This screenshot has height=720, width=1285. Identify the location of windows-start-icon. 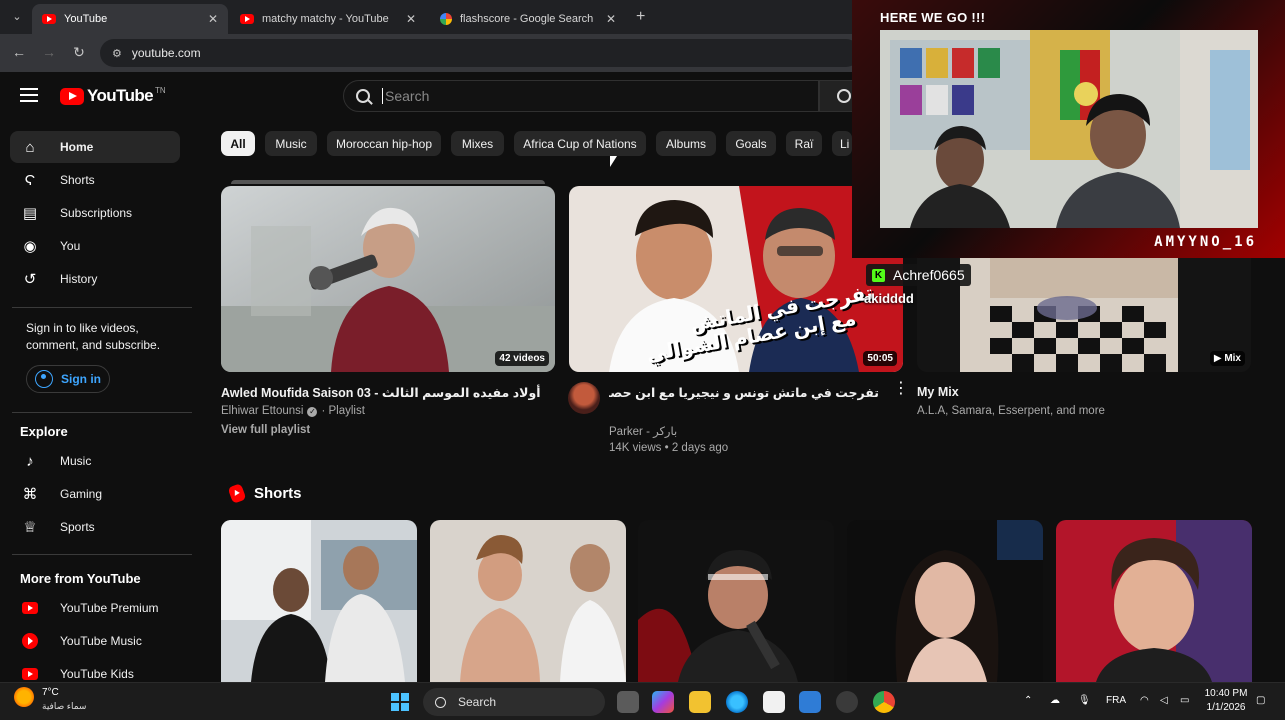
(400, 702).